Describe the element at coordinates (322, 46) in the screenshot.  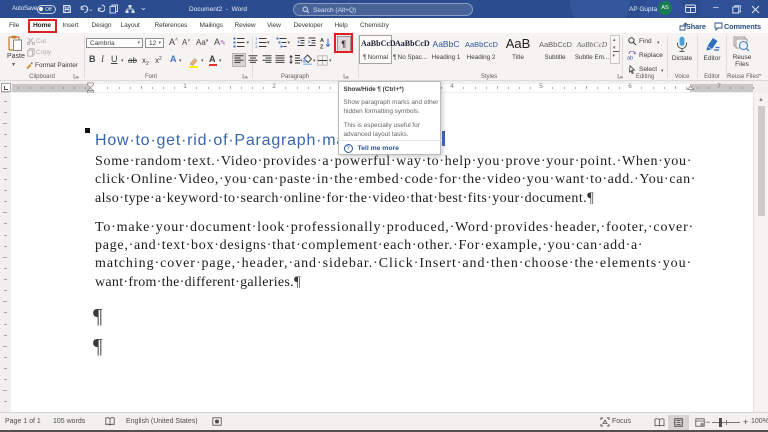
I see `svg-text: Z` at that location.